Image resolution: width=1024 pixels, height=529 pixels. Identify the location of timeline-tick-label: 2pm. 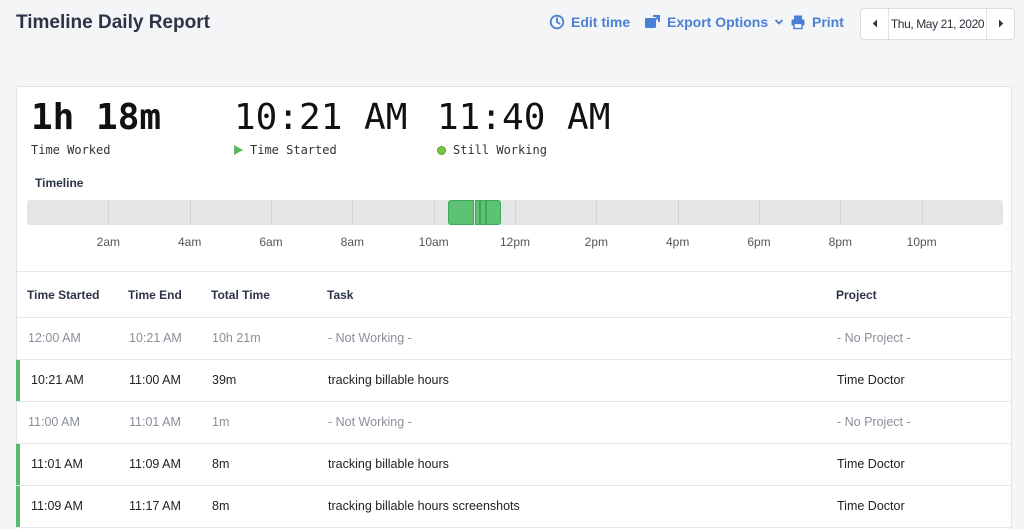
(596, 242).